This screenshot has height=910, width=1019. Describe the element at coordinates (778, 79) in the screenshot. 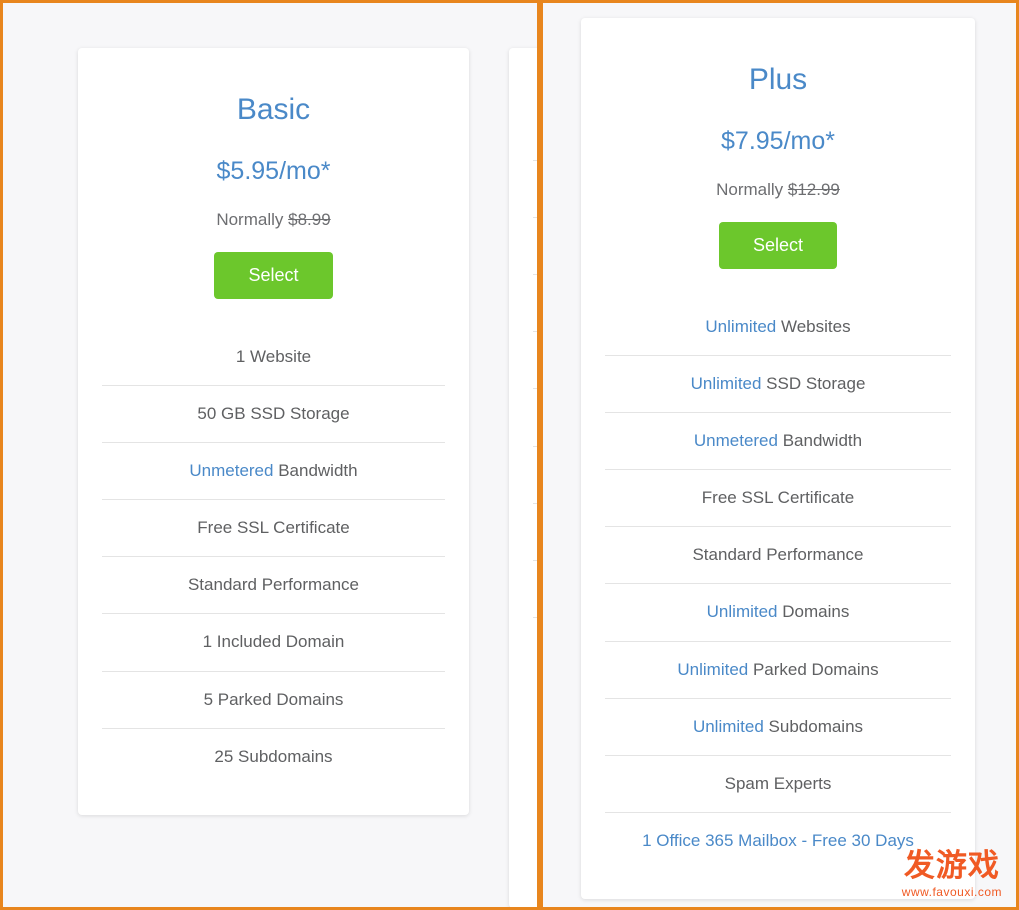

I see `plan-name-plus: Plus` at that location.